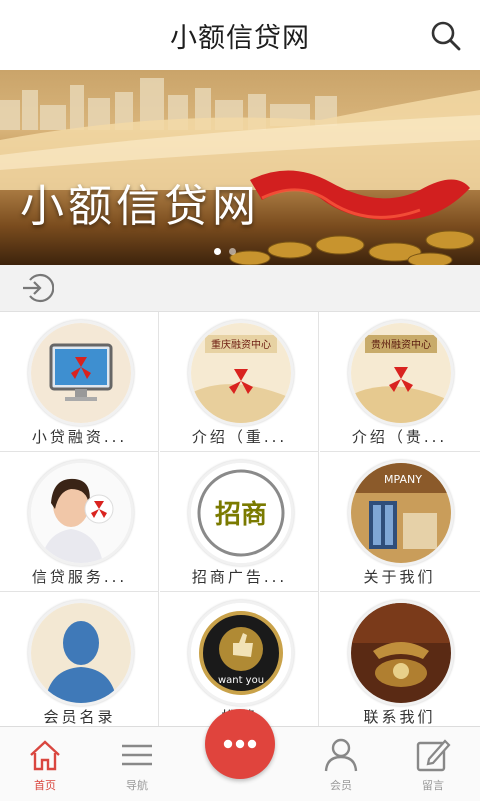 This screenshot has height=801, width=480. I want to click on grid-item-about-us: MPANY 关于我们, so click(400, 522).